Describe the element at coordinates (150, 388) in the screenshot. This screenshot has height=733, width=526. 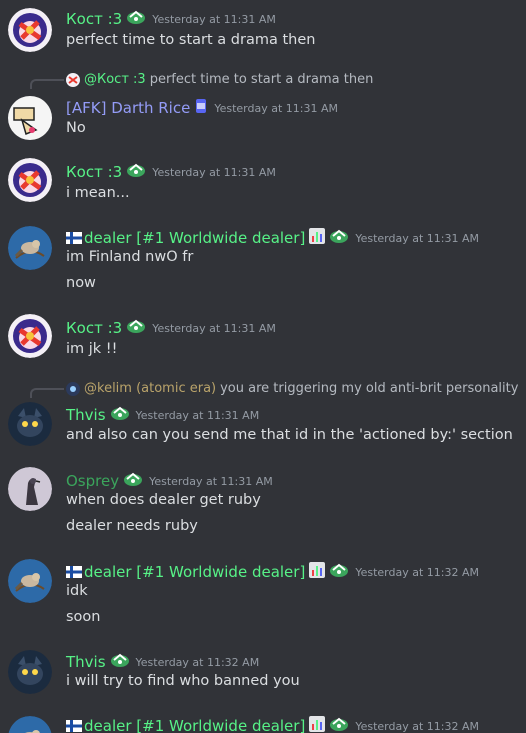
I see `reply-author: @kelim (atomic era)` at that location.